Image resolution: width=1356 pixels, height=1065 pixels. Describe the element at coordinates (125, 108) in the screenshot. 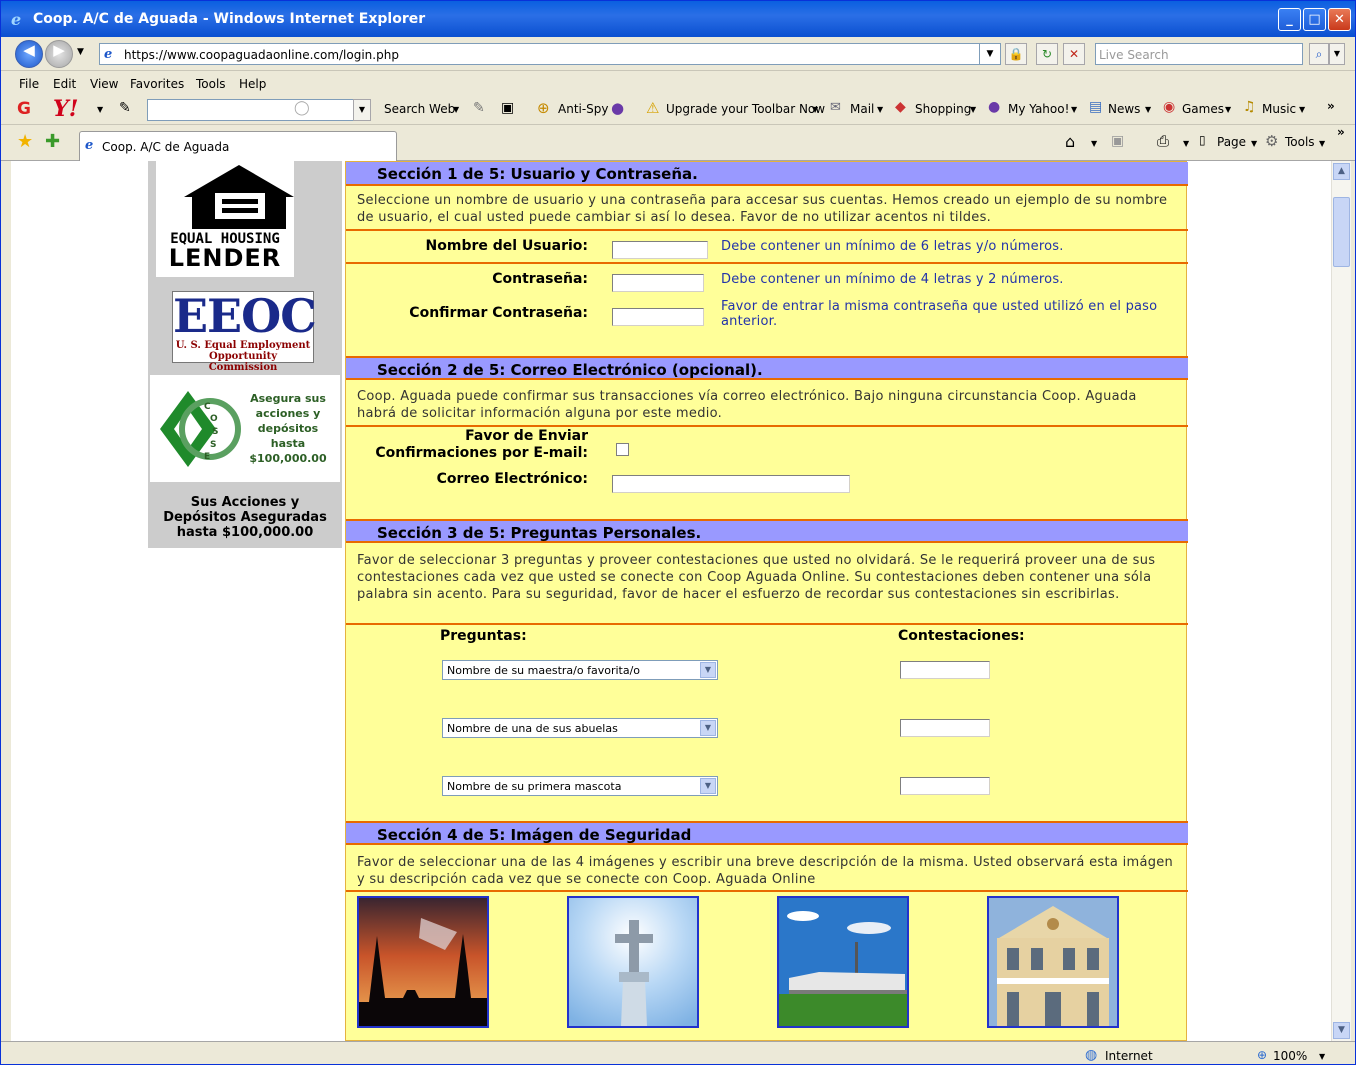

I see `pencil-icon: ✎` at that location.